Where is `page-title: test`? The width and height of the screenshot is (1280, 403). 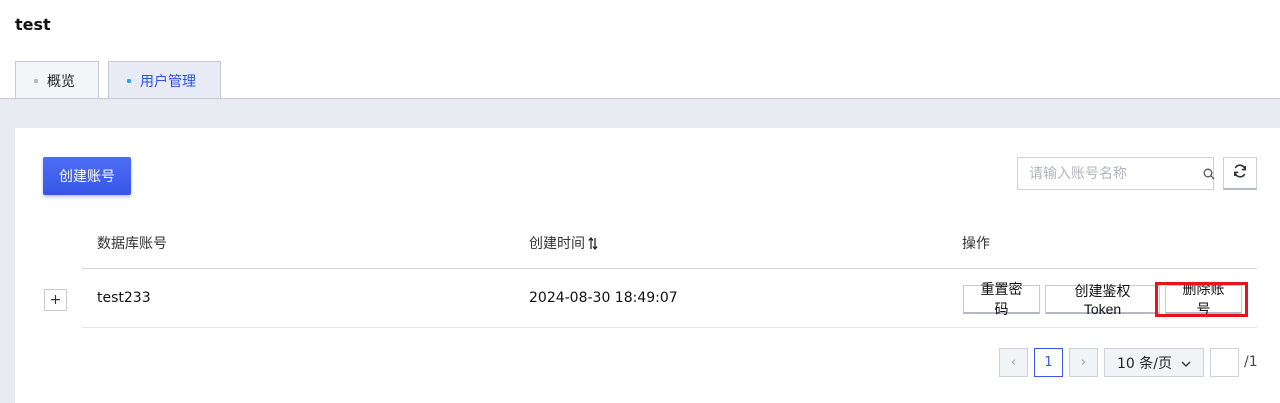
page-title: test is located at coordinates (33, 24).